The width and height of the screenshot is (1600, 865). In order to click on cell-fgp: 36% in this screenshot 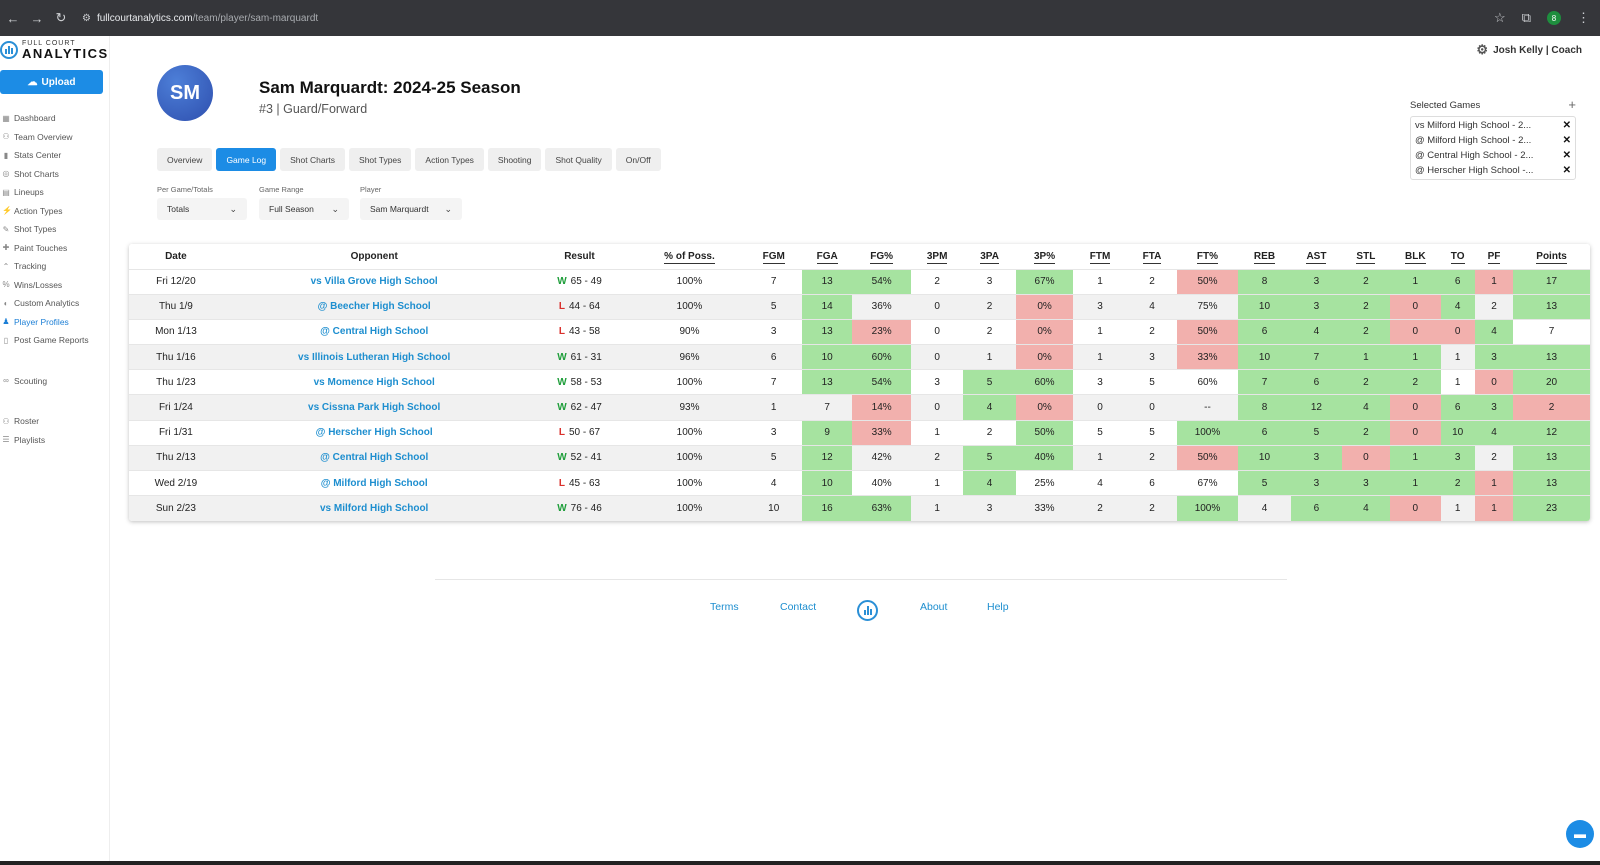, I will do `click(881, 306)`.